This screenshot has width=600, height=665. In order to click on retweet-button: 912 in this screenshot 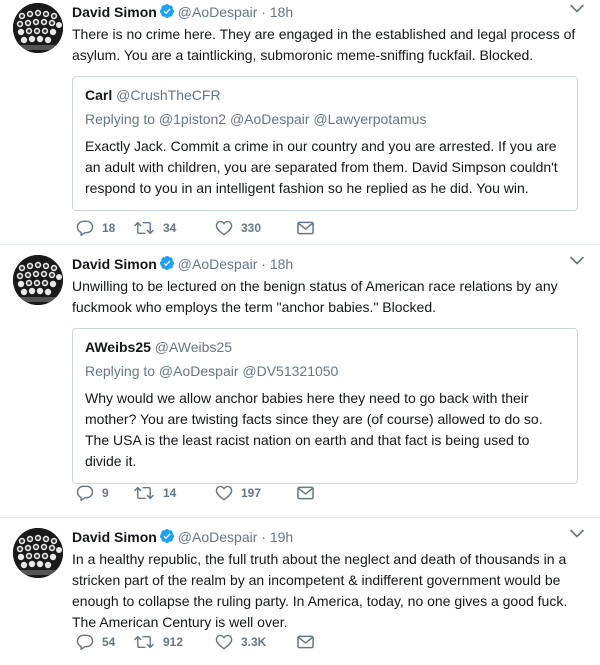, I will do `click(174, 642)`.